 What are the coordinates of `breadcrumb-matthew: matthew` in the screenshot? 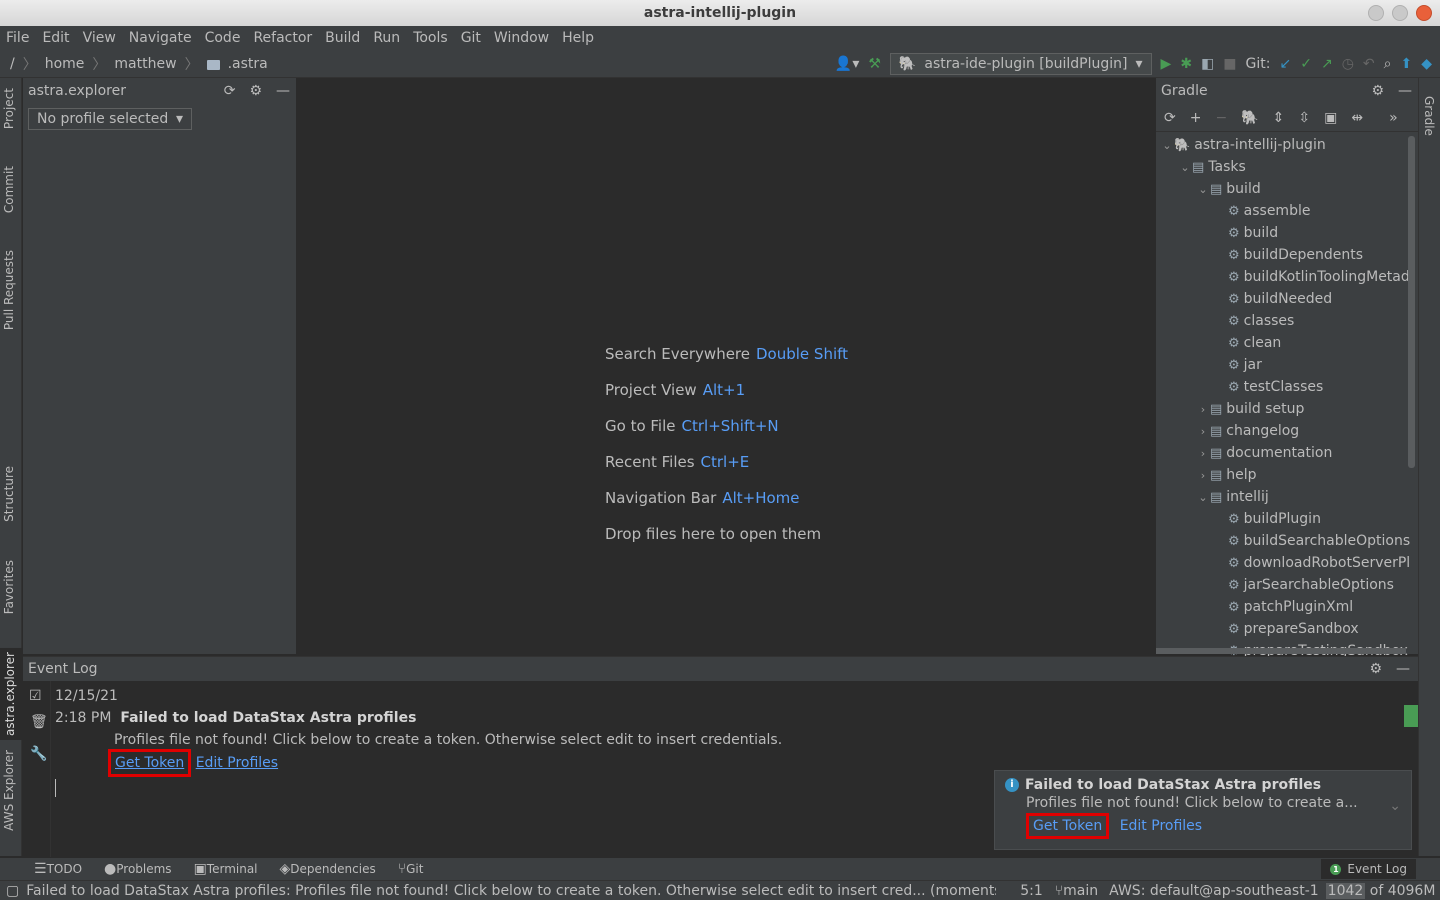 It's located at (145, 64).